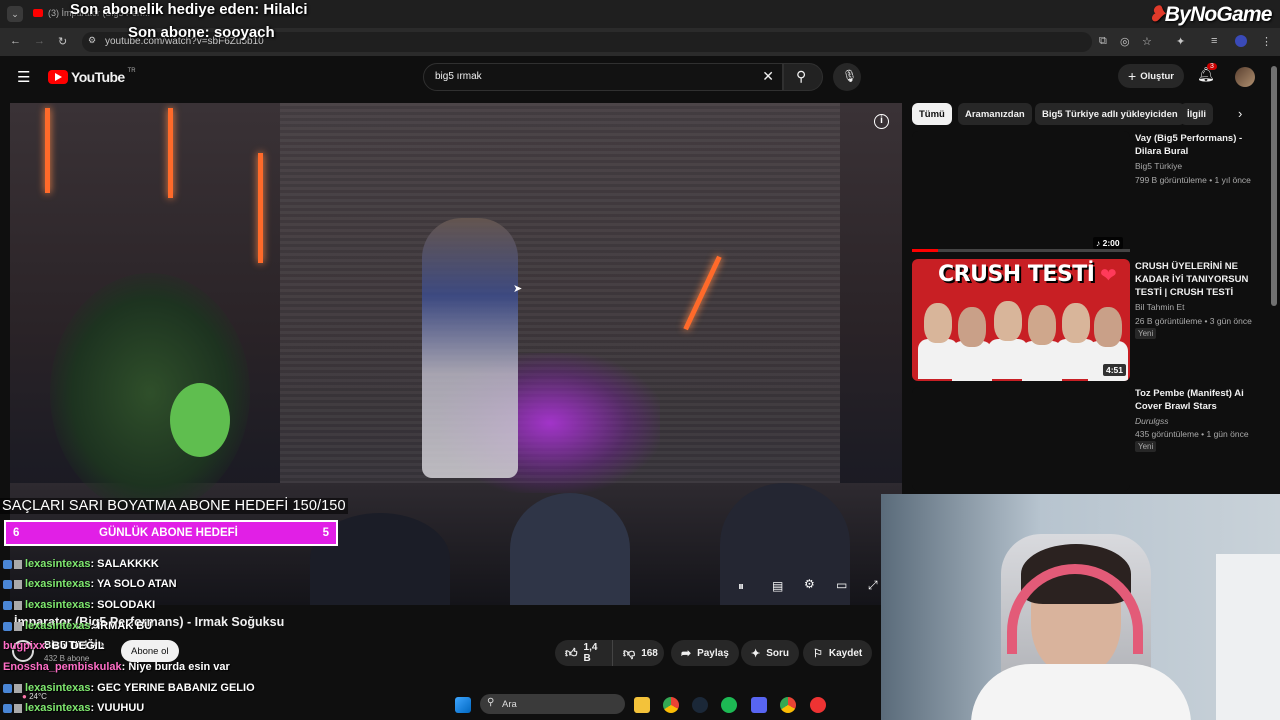 The image size is (1280, 720). What do you see at coordinates (117, 708) in the screenshot?
I see `chat-text: : VUUHUU` at bounding box center [117, 708].